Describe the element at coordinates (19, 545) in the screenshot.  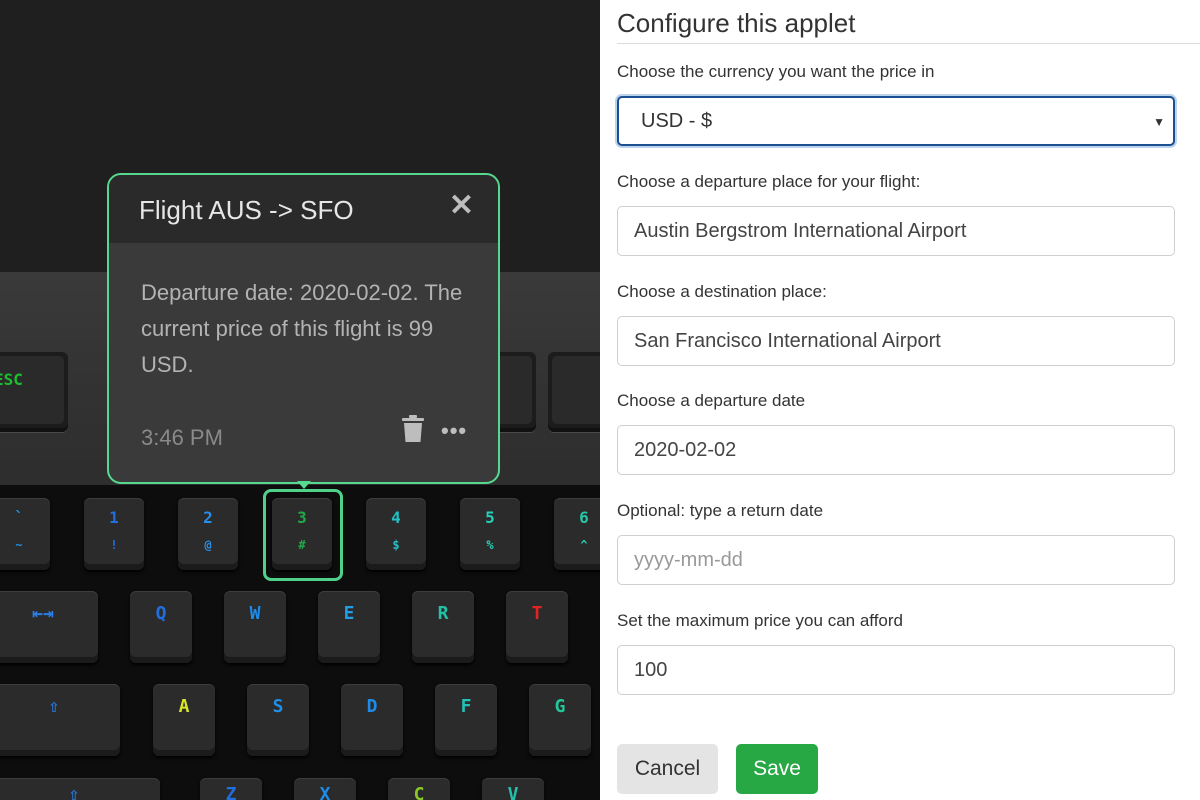
I see `key-secondary: ~` at that location.